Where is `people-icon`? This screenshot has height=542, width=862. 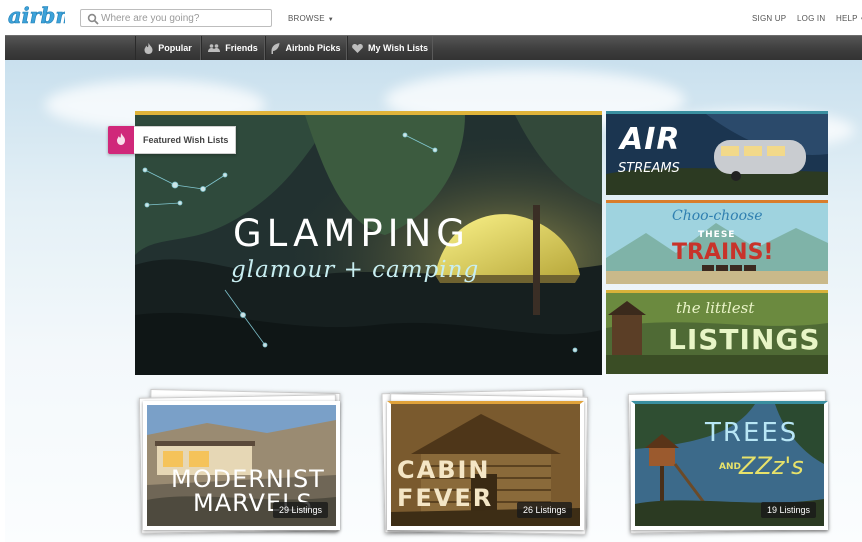 people-icon is located at coordinates (214, 48).